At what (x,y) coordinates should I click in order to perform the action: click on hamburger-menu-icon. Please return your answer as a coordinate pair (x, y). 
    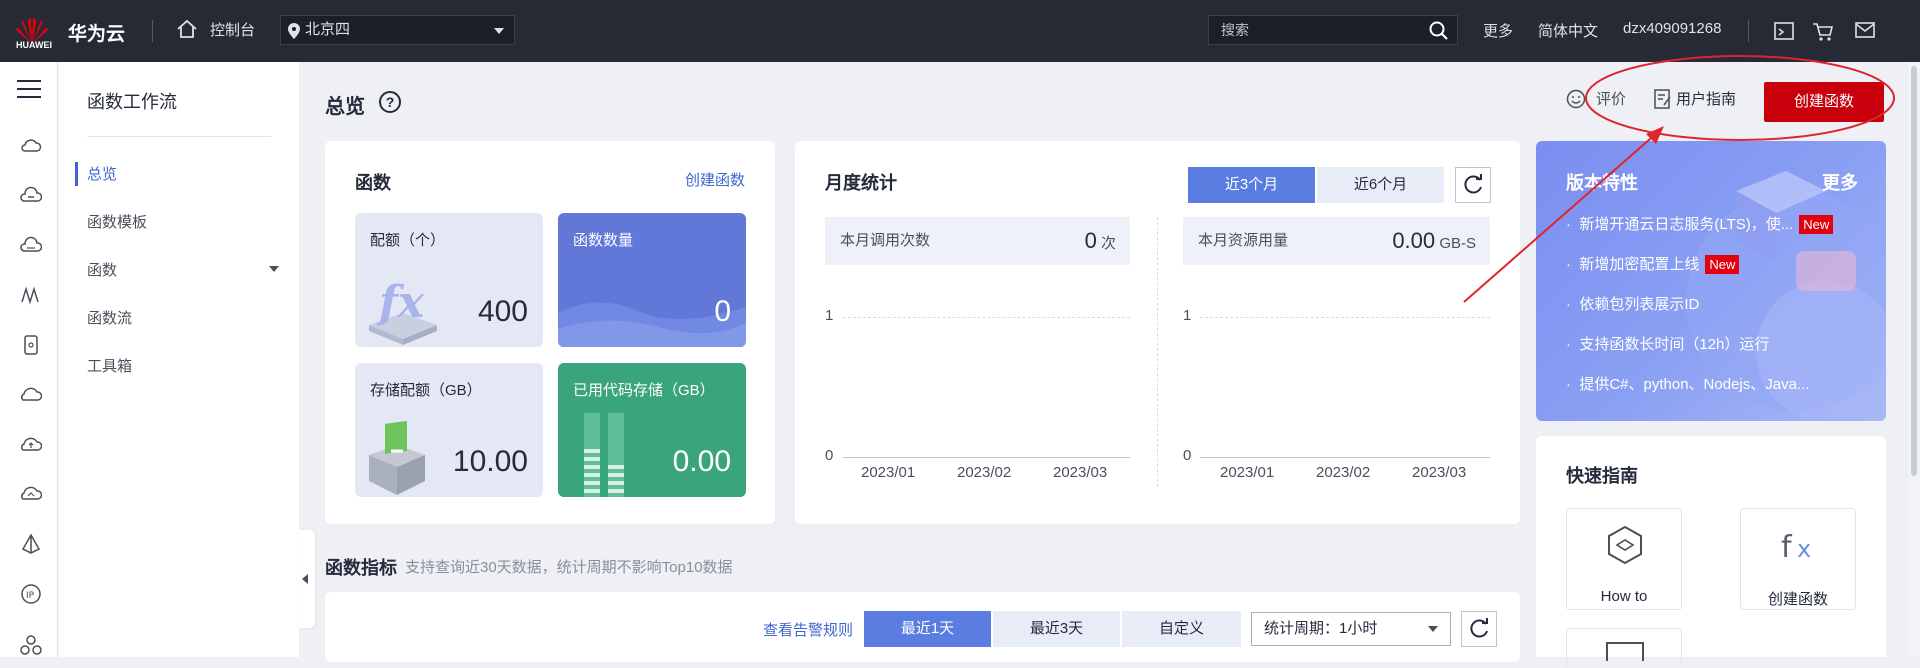
    Looking at the image, I should click on (29, 90).